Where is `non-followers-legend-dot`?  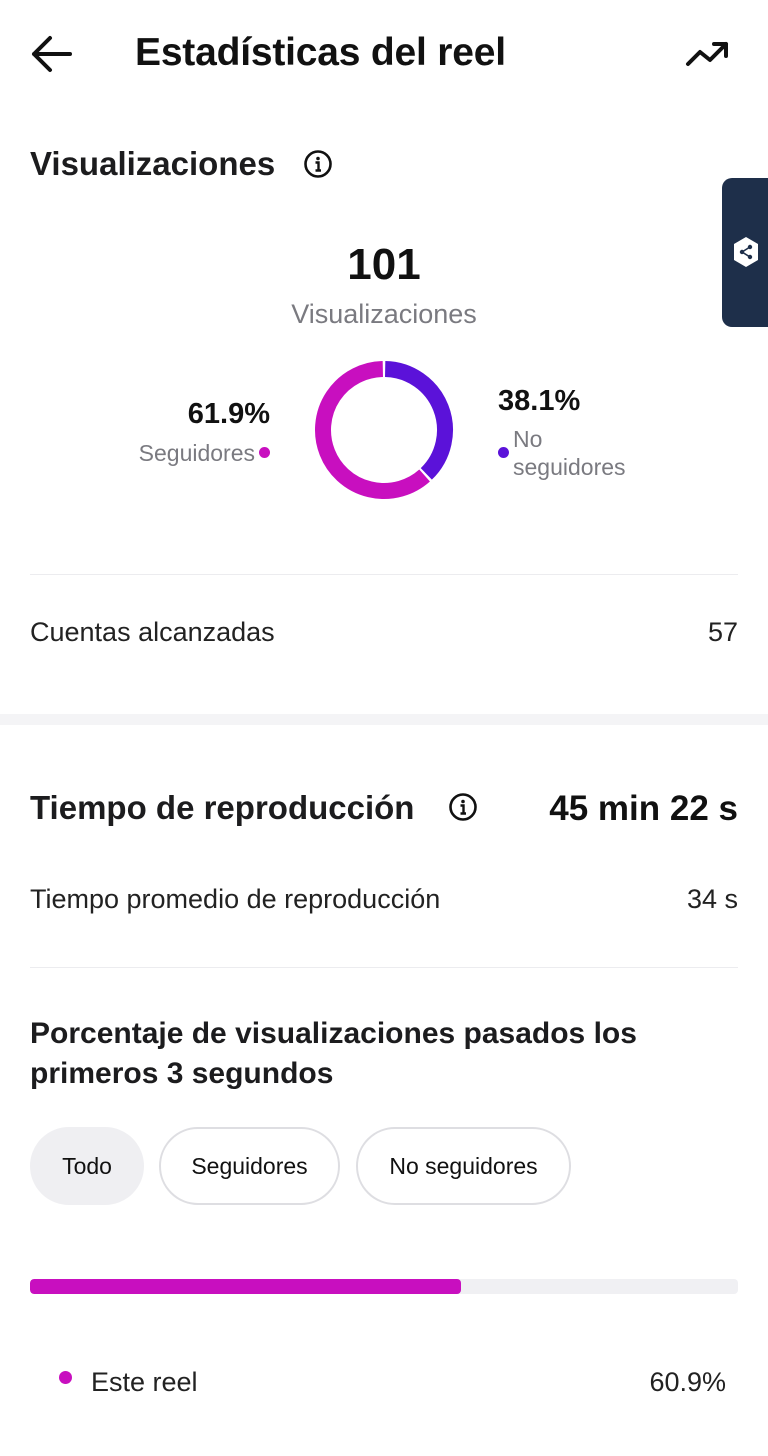
non-followers-legend-dot is located at coordinates (503, 452).